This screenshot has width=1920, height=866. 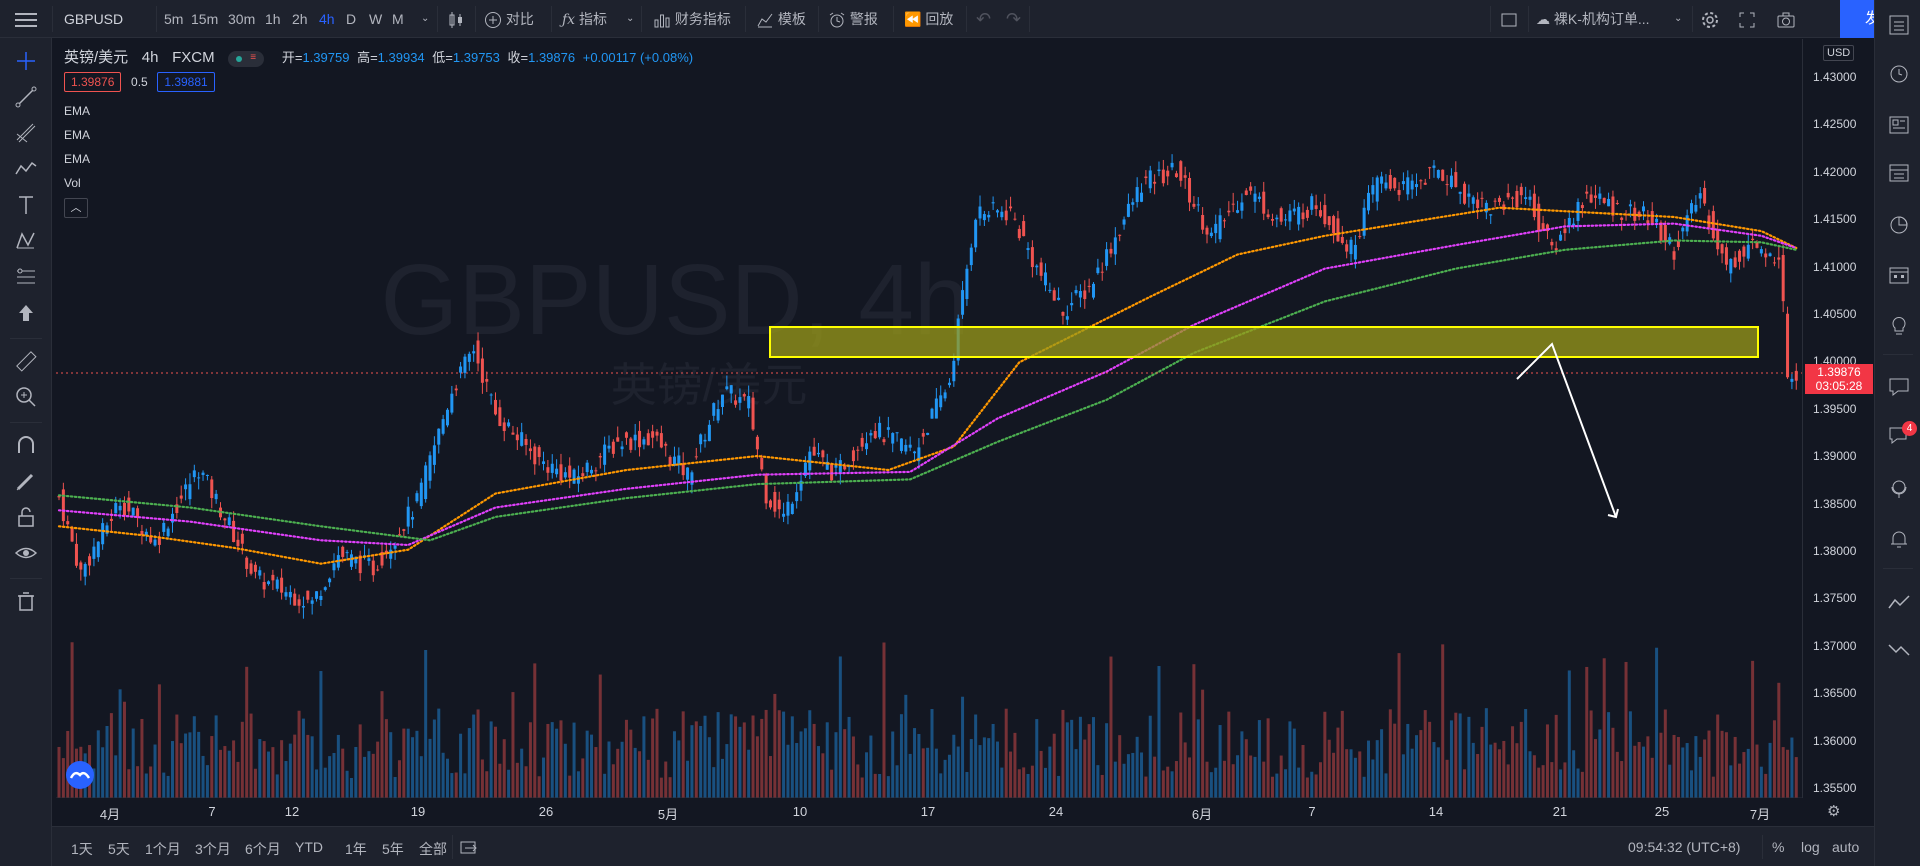 I want to click on financials-button: 财务指标, so click(x=692, y=19).